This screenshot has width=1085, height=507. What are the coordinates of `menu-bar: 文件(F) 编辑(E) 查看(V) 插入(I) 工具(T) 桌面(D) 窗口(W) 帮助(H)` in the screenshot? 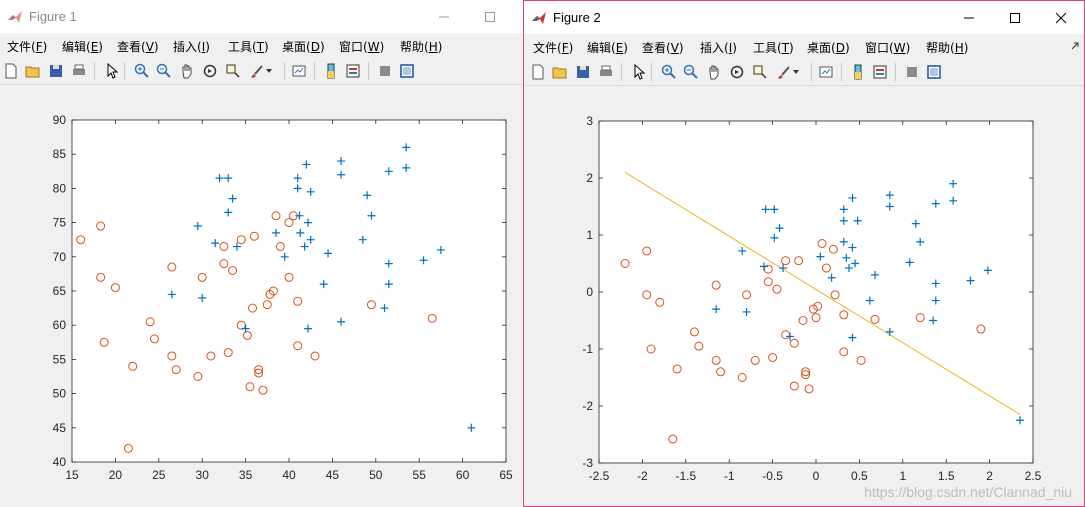 It's located at (261, 45).